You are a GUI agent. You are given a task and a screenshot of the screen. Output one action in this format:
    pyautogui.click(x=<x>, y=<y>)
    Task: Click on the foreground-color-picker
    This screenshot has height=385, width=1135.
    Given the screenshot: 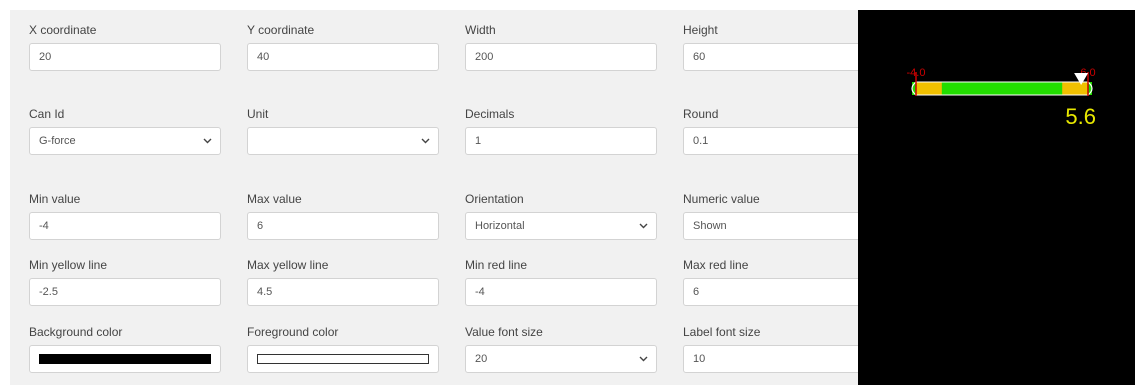 What is the action you would take?
    pyautogui.click(x=343, y=359)
    